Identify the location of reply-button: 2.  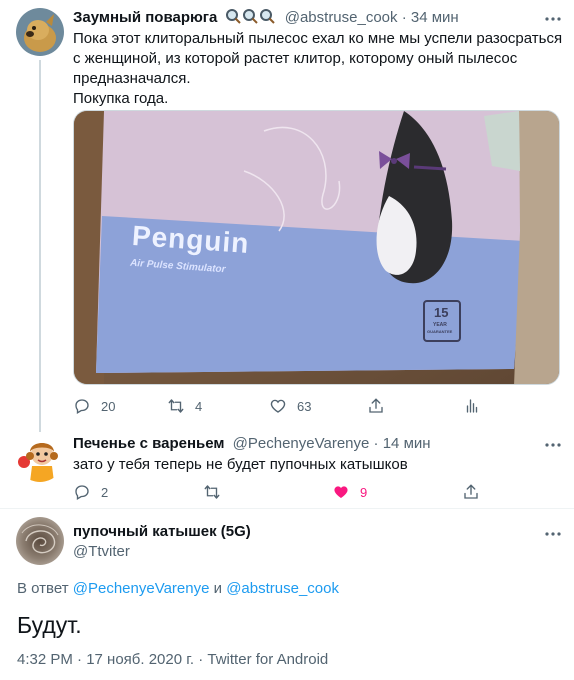
(90, 492).